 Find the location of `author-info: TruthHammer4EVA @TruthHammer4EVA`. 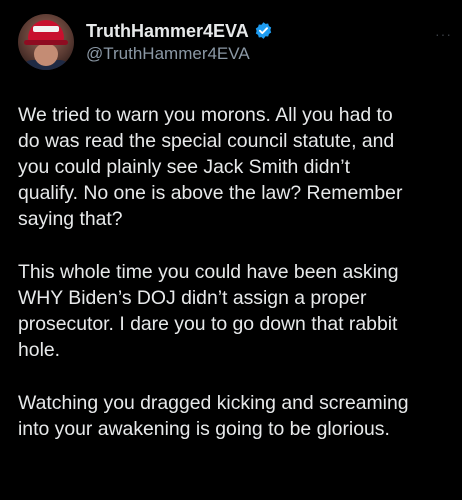

author-info: TruthHammer4EVA @TruthHammer4EVA is located at coordinates (179, 42).